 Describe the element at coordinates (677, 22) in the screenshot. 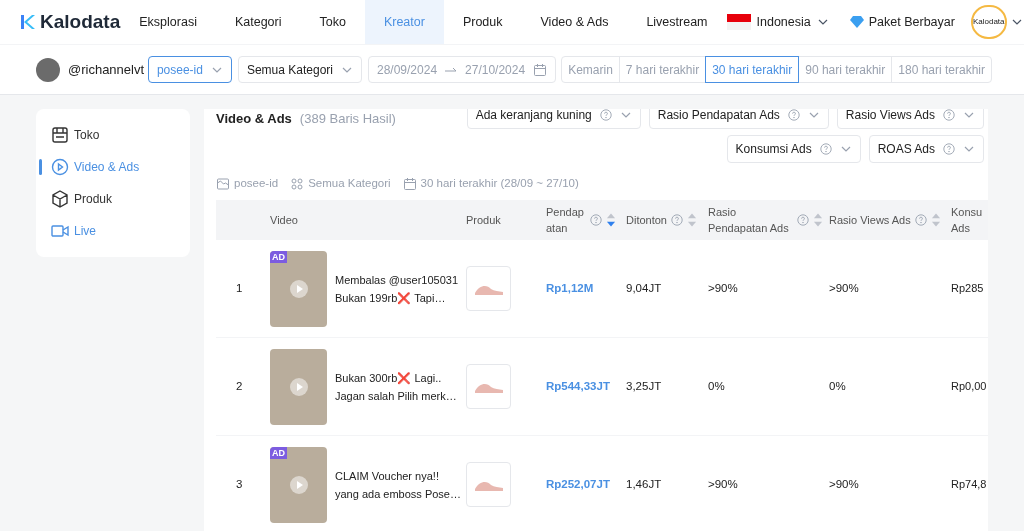

I see `nav-tab: Livestream` at that location.